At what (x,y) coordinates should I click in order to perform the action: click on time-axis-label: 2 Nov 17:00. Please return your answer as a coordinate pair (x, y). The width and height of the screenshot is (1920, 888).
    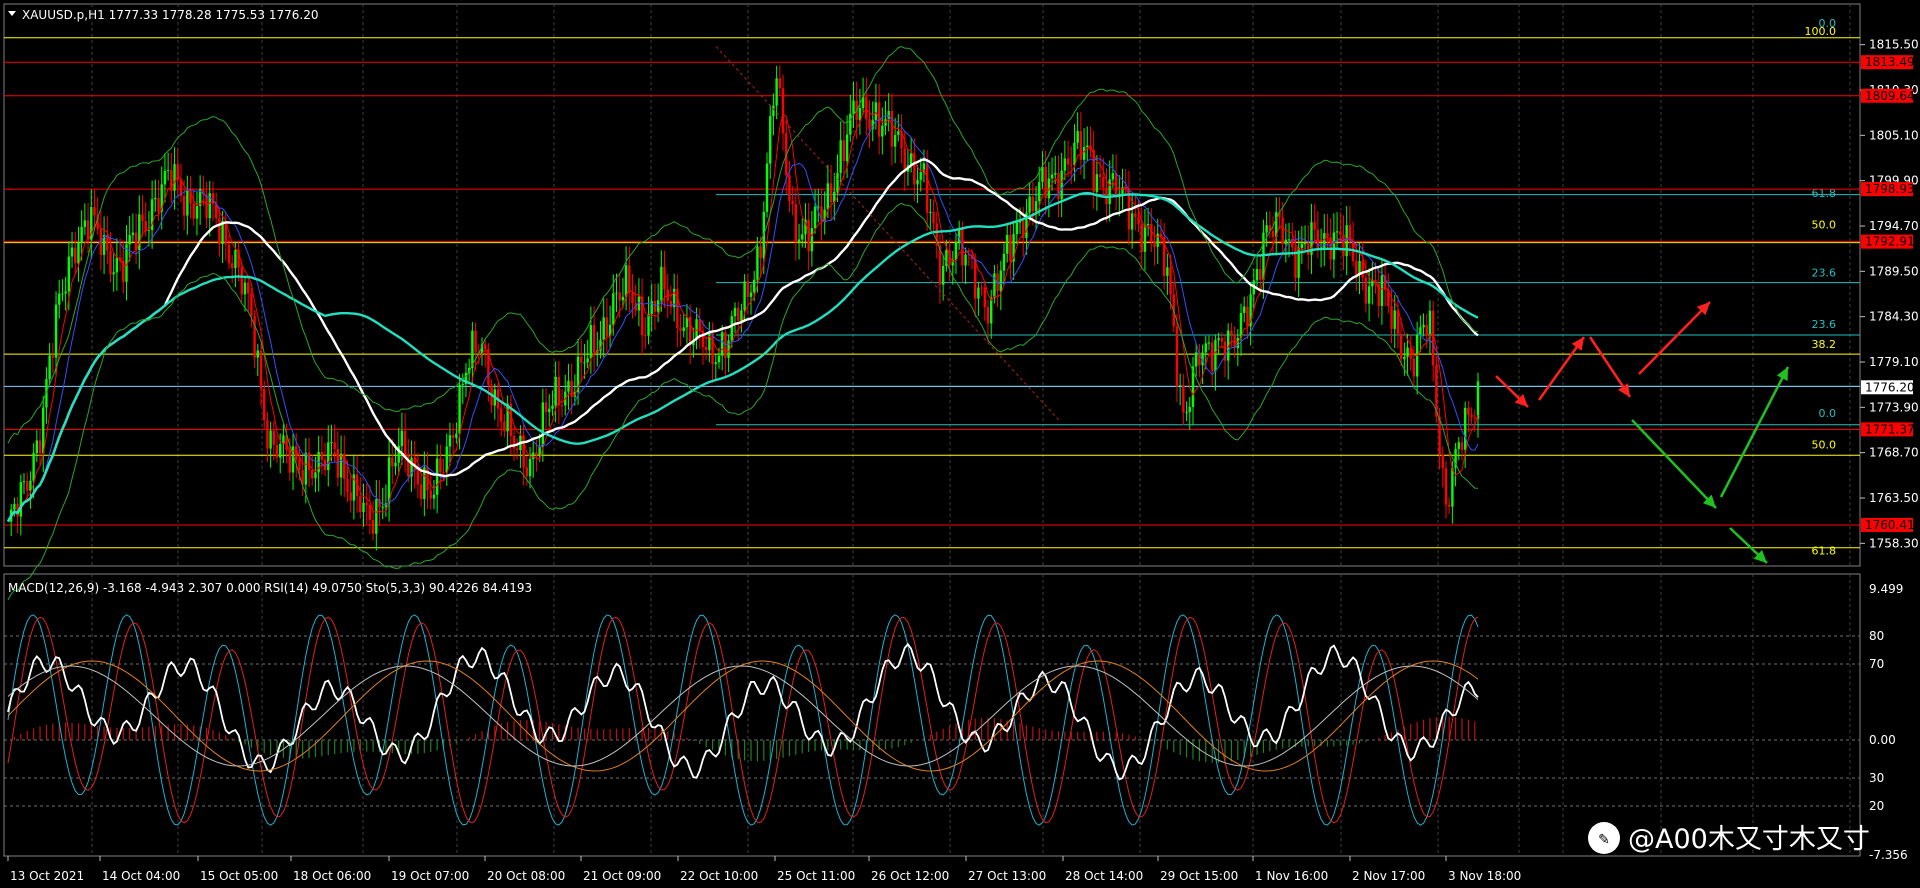
    Looking at the image, I should click on (1388, 876).